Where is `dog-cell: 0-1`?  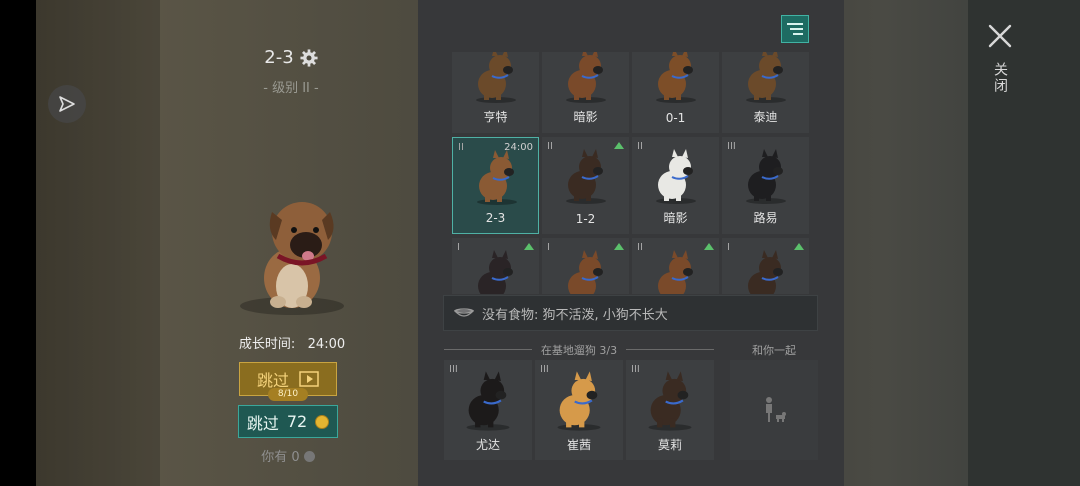 dog-cell: 0-1 is located at coordinates (675, 92).